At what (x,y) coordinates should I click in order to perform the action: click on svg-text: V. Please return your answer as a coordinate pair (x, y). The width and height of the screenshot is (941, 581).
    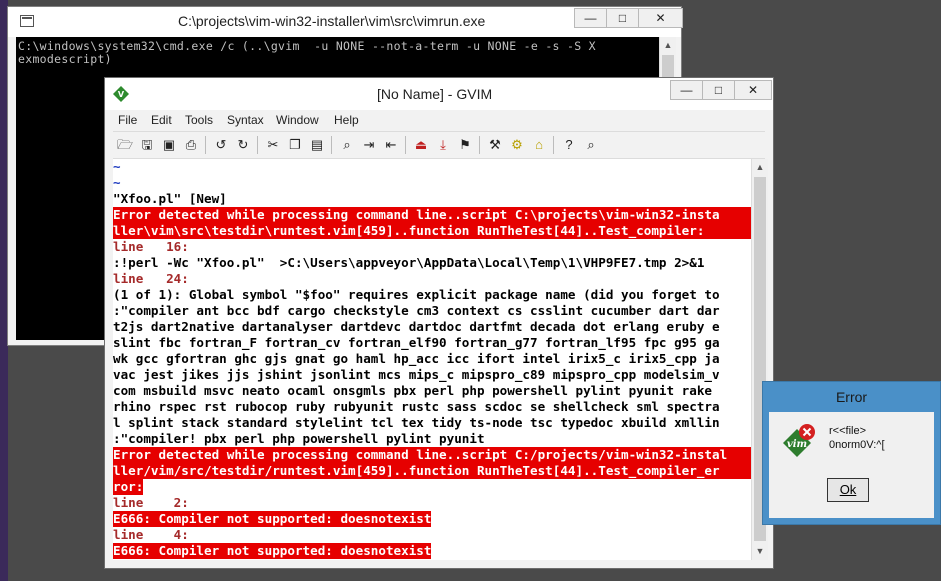
    Looking at the image, I should click on (121, 94).